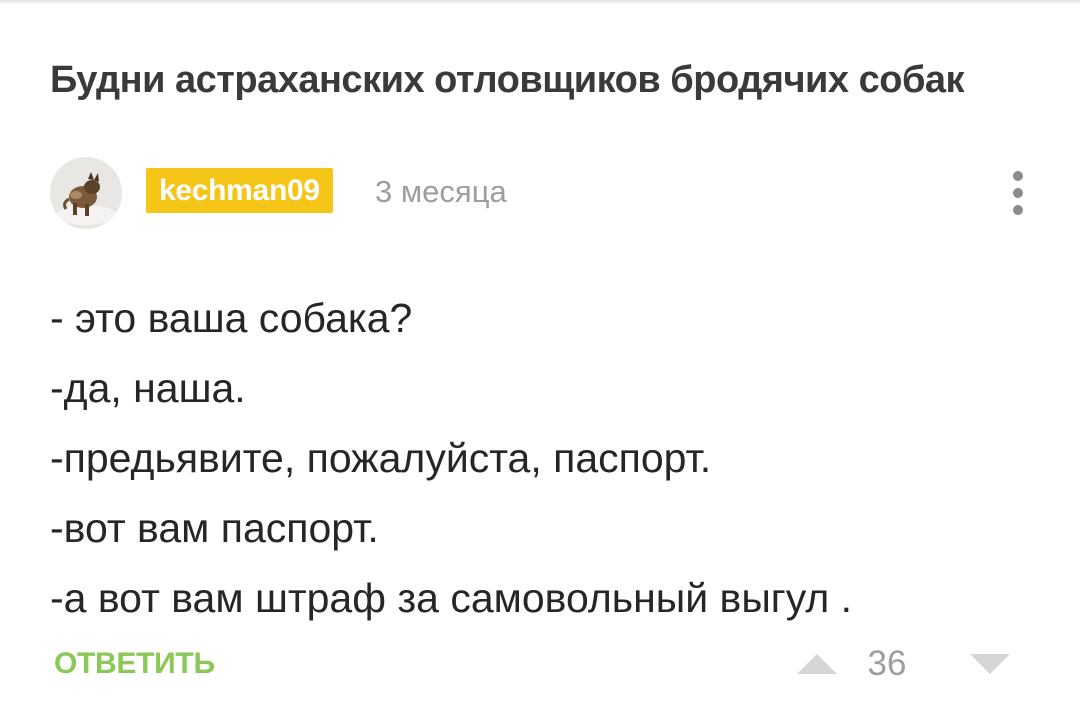  I want to click on comment-line: -да, наша., so click(148, 388).